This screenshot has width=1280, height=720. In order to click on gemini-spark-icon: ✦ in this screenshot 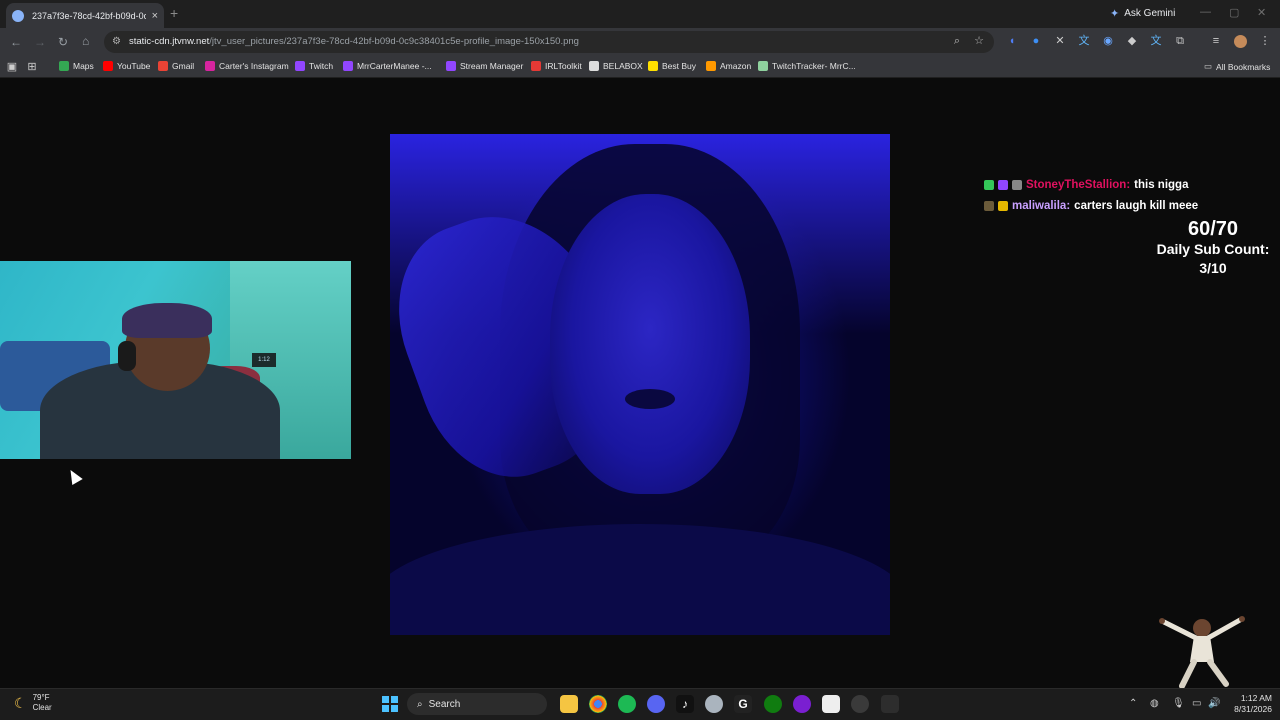, I will do `click(1115, 14)`.